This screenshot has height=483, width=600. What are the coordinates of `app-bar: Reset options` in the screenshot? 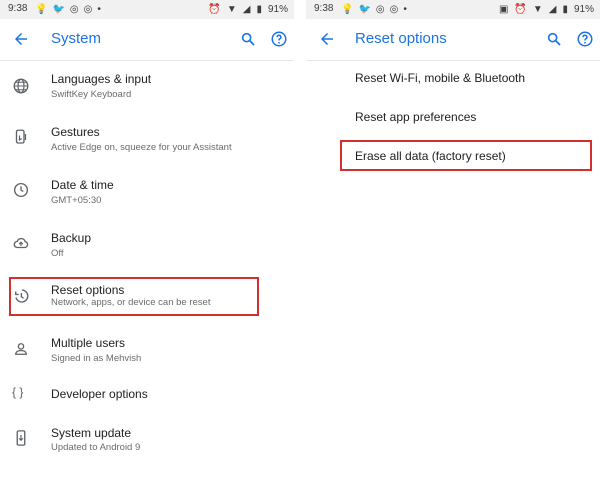 It's located at (453, 40).